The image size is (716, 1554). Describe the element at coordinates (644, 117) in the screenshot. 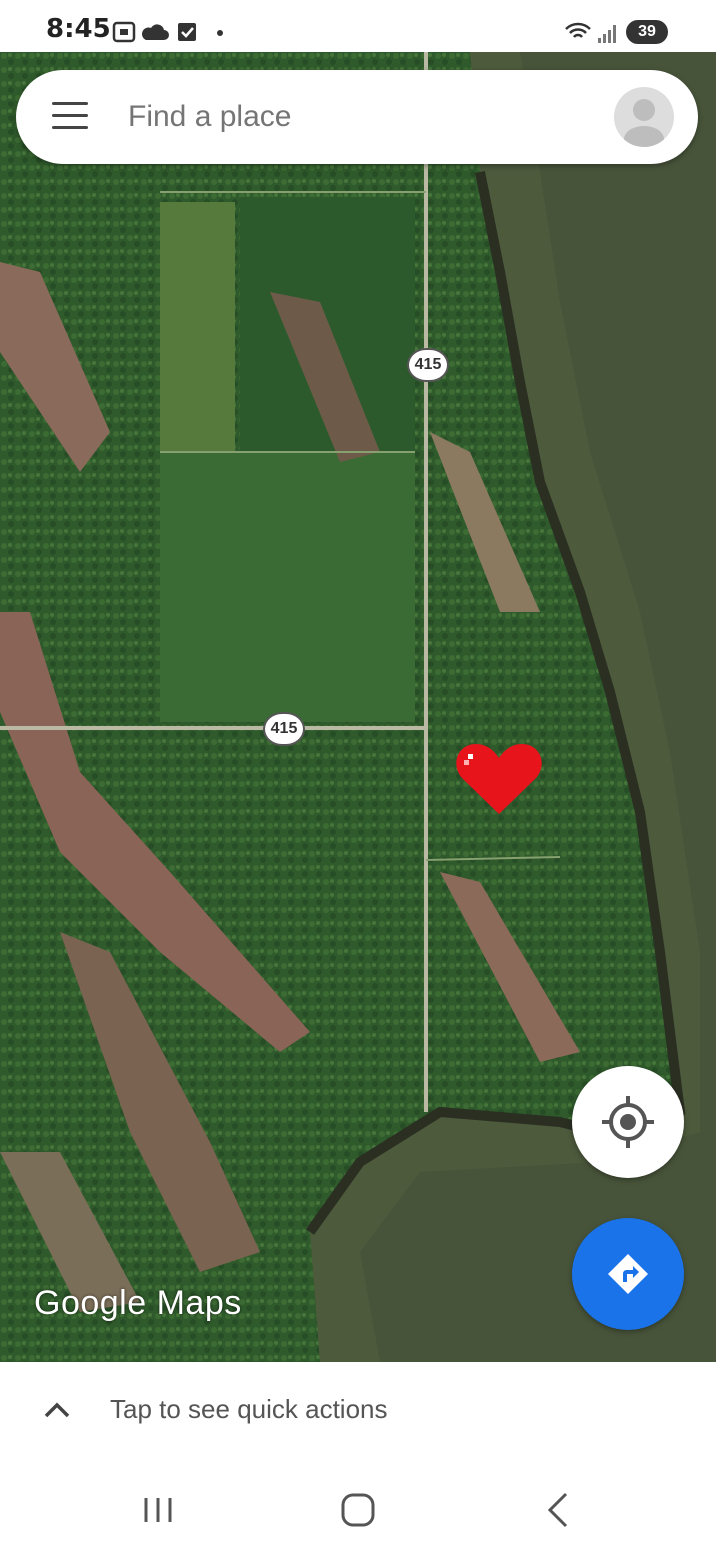

I see `account-avatar-icon` at that location.